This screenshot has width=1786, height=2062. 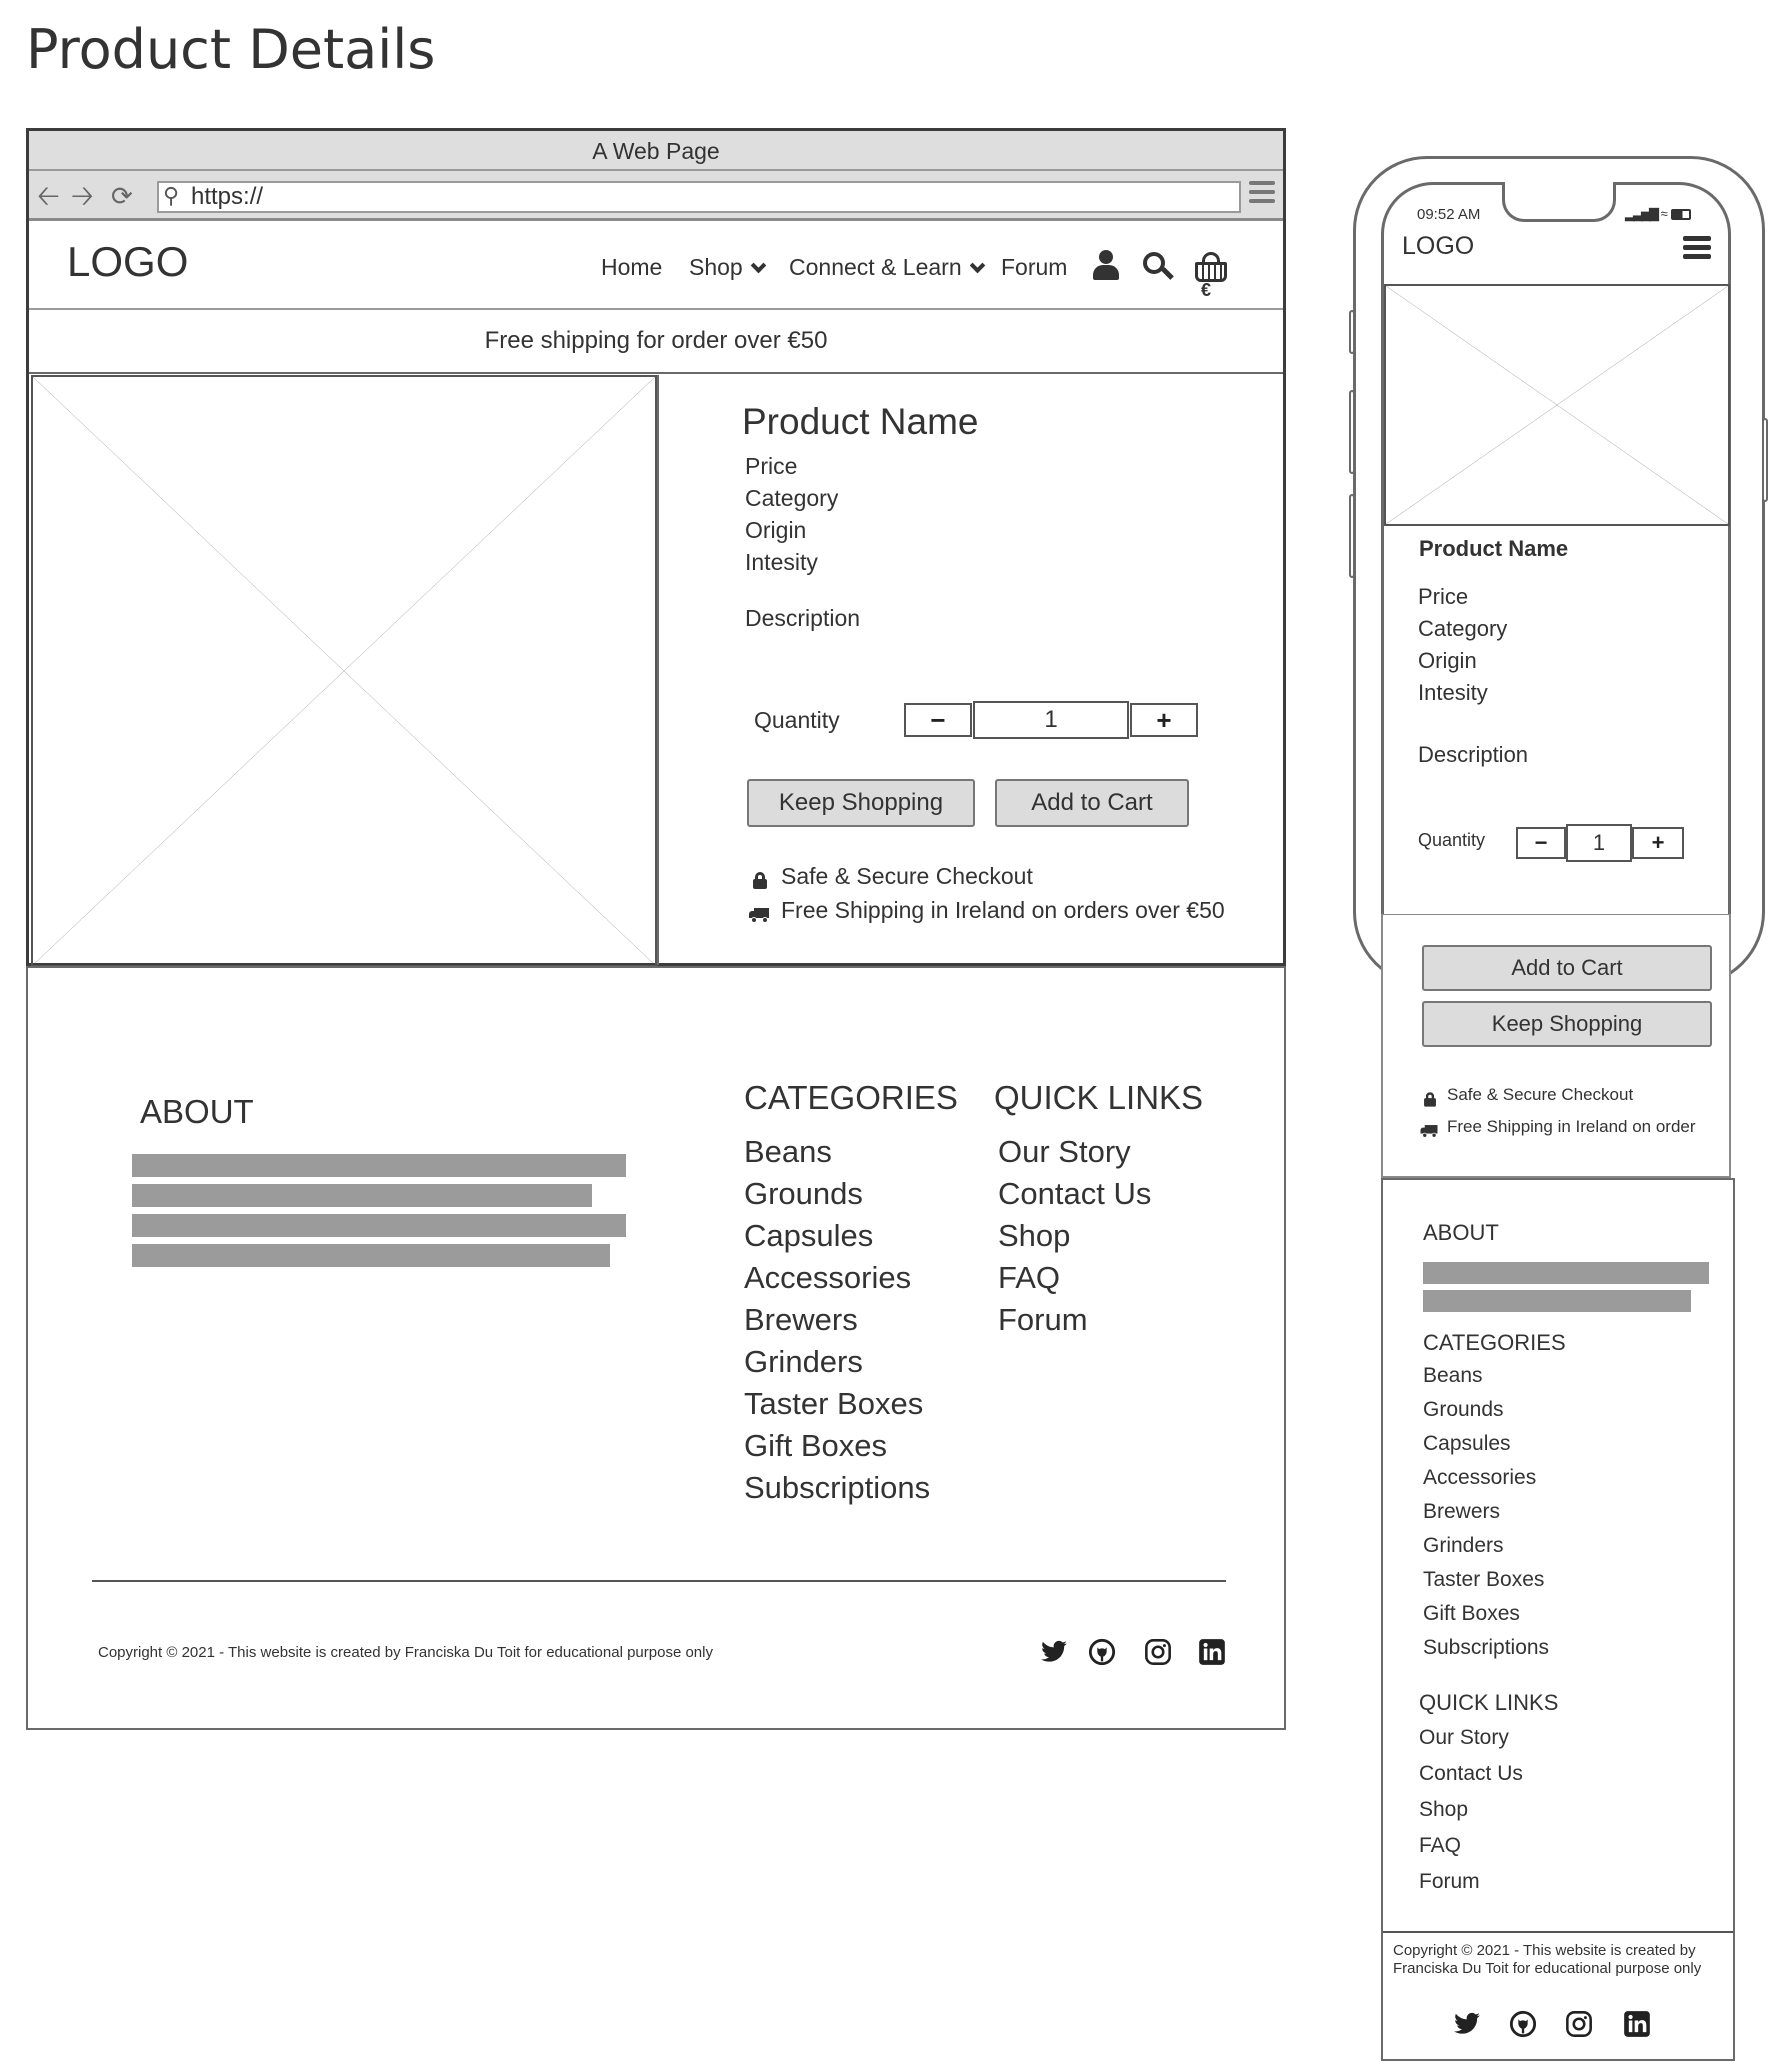 I want to click on footer-category-link: Accessories, so click(x=827, y=1278).